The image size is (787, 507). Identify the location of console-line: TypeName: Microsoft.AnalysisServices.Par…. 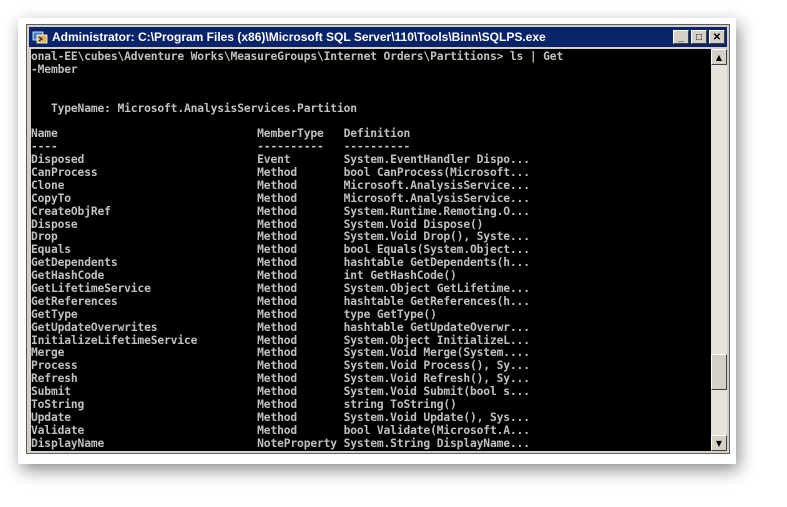
(194, 108).